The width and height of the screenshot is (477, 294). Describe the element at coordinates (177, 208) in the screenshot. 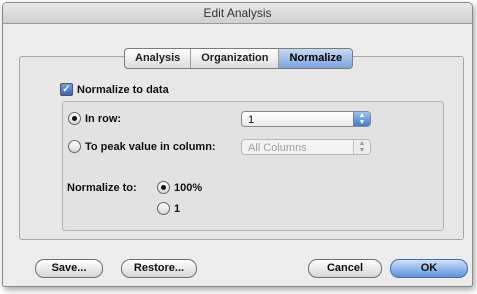

I see `normalize-1-label: 1` at that location.